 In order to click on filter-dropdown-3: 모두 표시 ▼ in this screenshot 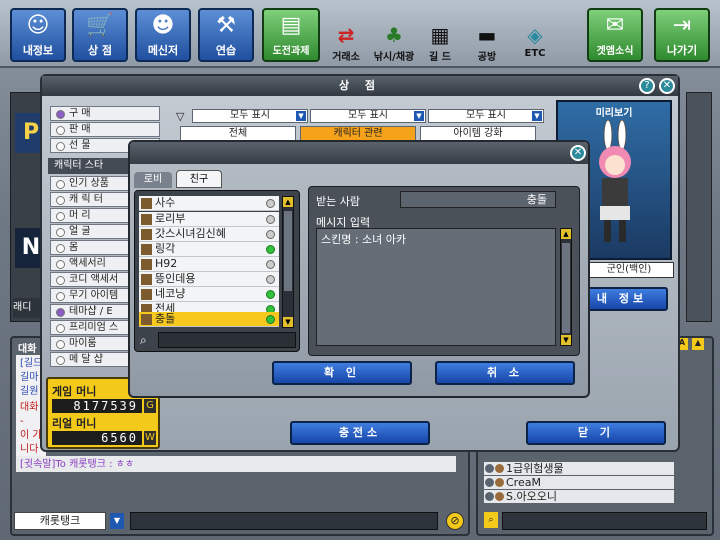, I will do `click(486, 116)`.